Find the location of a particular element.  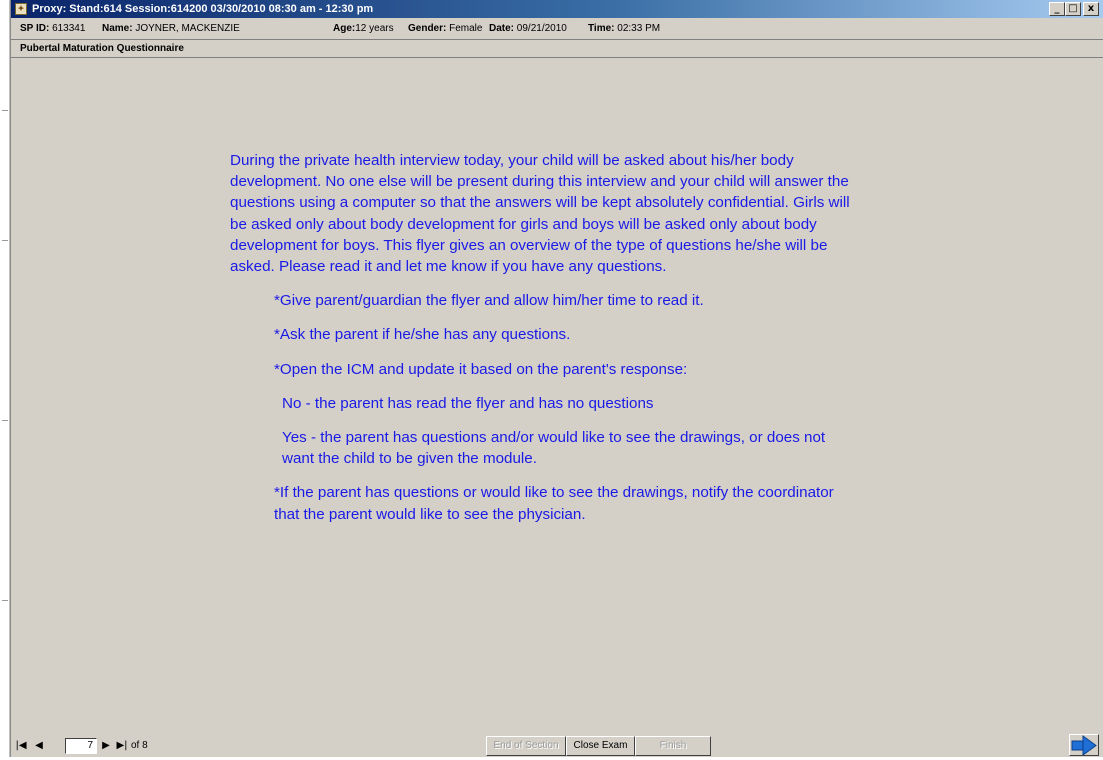

time-value: 02:33 PM is located at coordinates (639, 28).